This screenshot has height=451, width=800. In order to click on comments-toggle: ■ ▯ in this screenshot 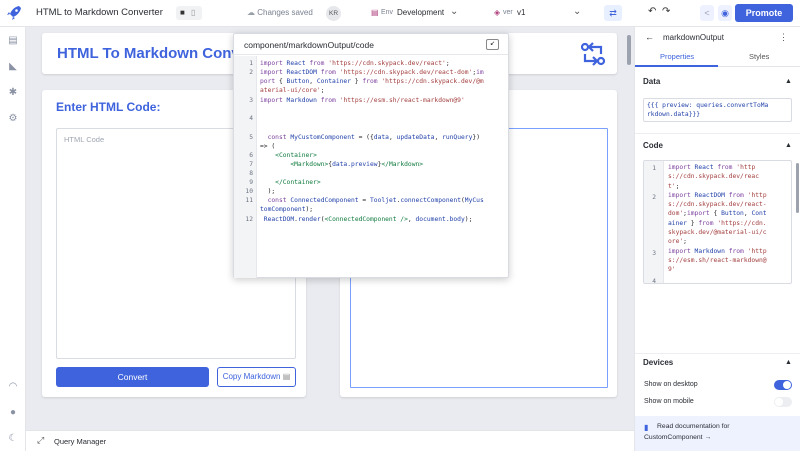, I will do `click(189, 13)`.